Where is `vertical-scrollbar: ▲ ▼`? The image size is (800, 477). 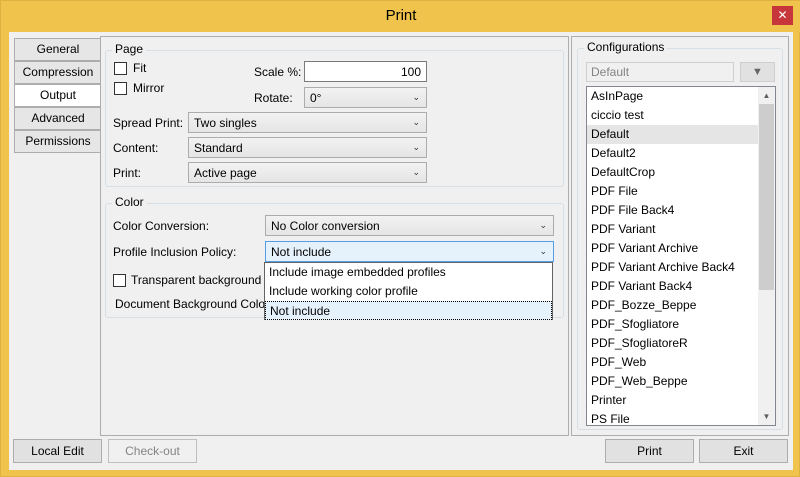
vertical-scrollbar: ▲ ▼ is located at coordinates (766, 256).